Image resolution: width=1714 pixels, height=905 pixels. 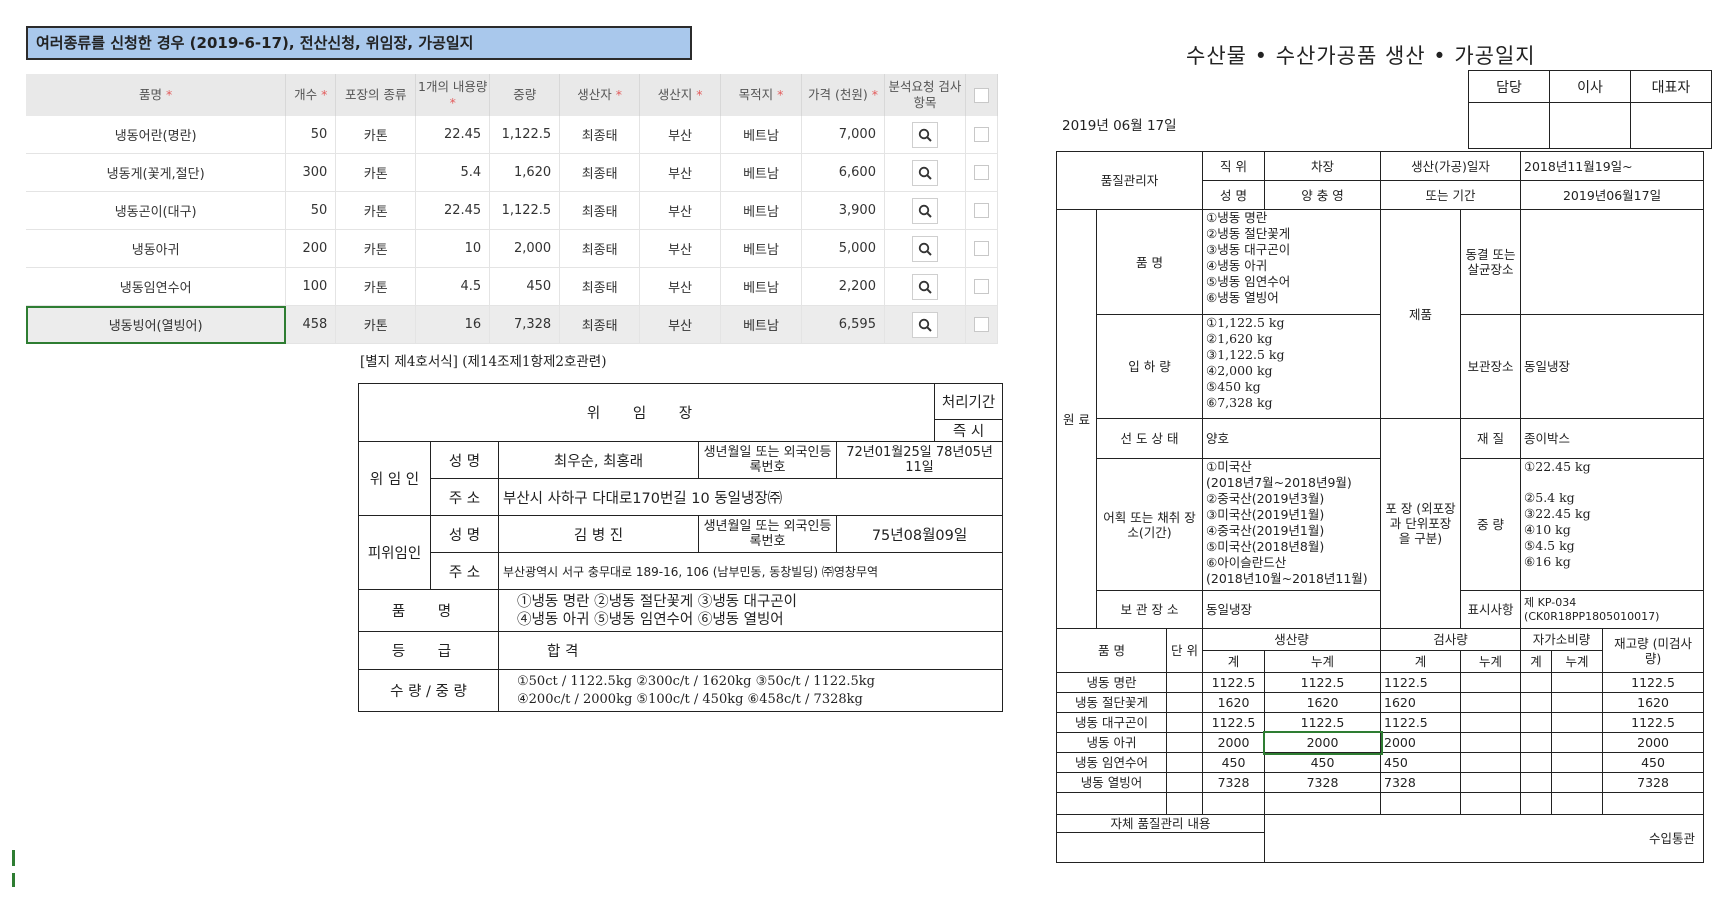 What do you see at coordinates (750, 497) in the screenshot?
I see `delegator-address: 부산시 사하구 다대로170번길 10 동일냉장㈜` at bounding box center [750, 497].